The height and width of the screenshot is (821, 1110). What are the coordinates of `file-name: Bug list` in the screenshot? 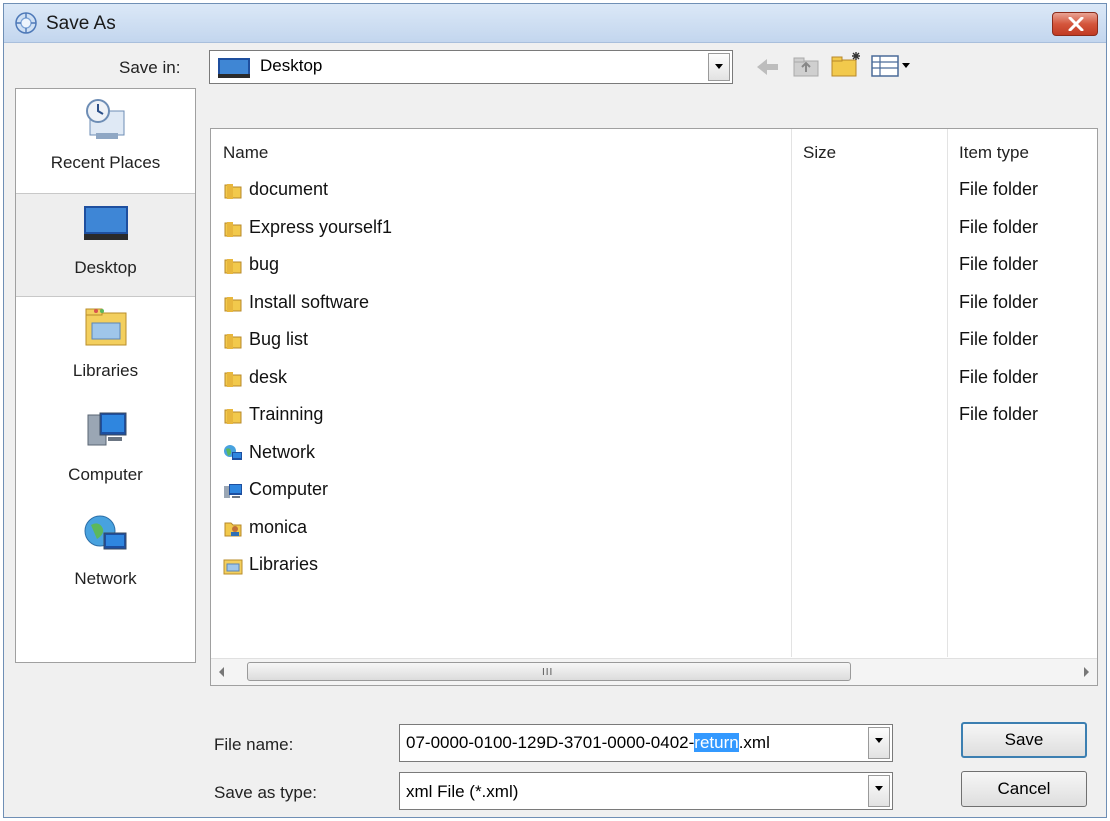 It's located at (279, 339).